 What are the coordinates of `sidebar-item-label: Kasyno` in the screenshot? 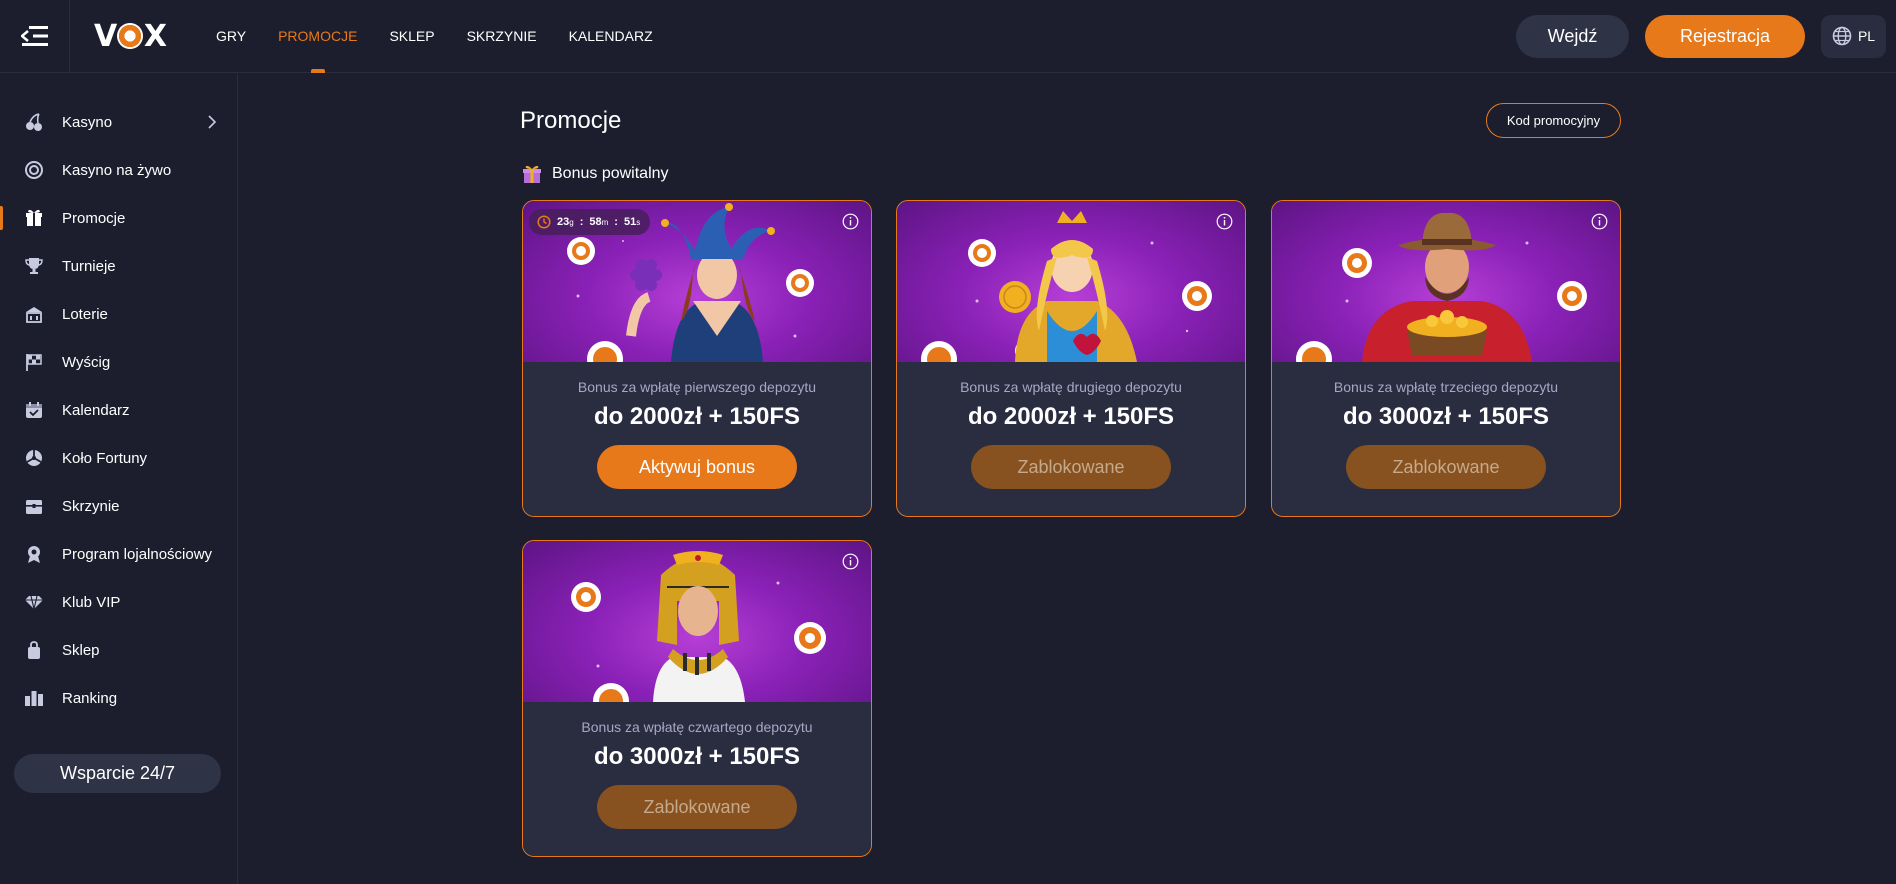 It's located at (87, 122).